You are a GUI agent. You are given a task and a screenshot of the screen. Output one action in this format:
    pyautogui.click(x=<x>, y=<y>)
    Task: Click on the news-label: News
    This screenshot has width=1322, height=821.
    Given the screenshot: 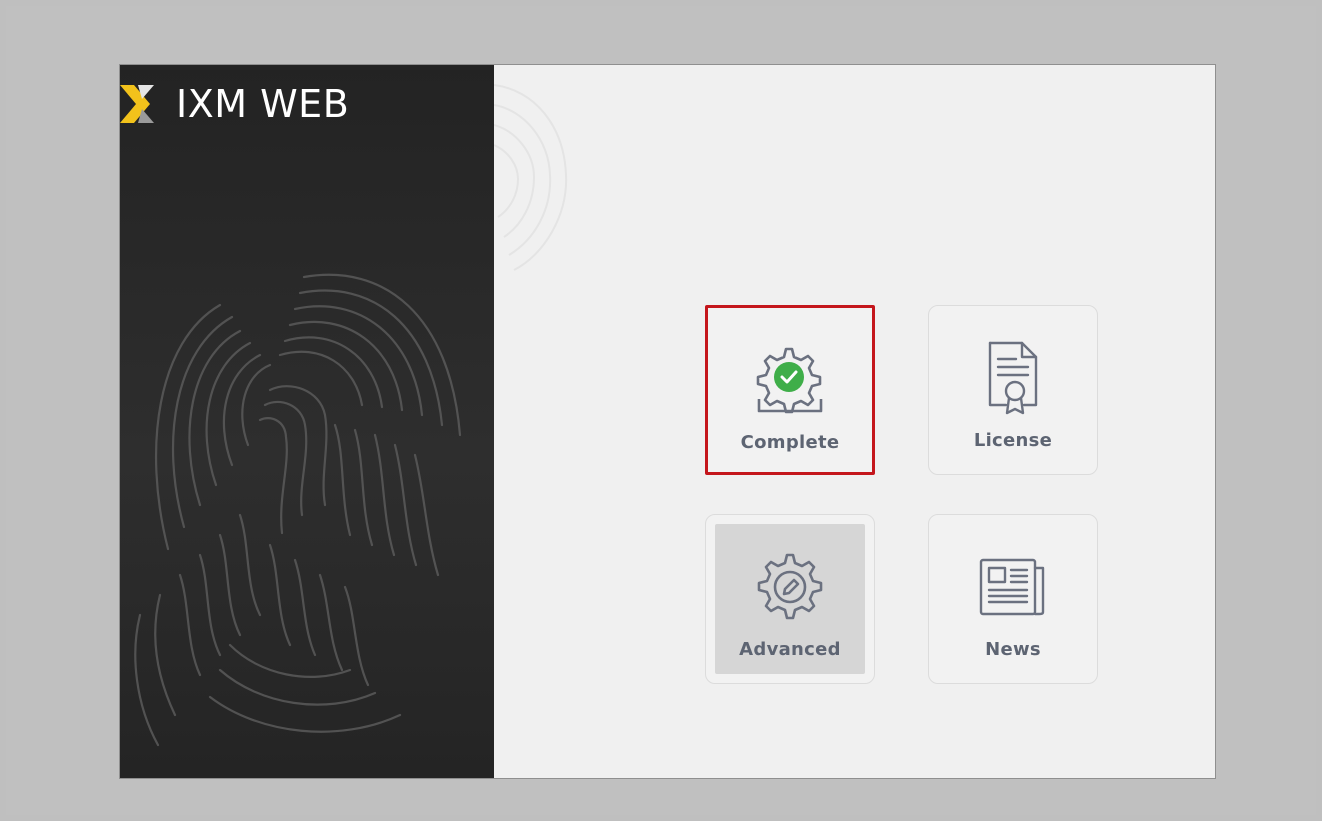 What is the action you would take?
    pyautogui.click(x=1013, y=649)
    